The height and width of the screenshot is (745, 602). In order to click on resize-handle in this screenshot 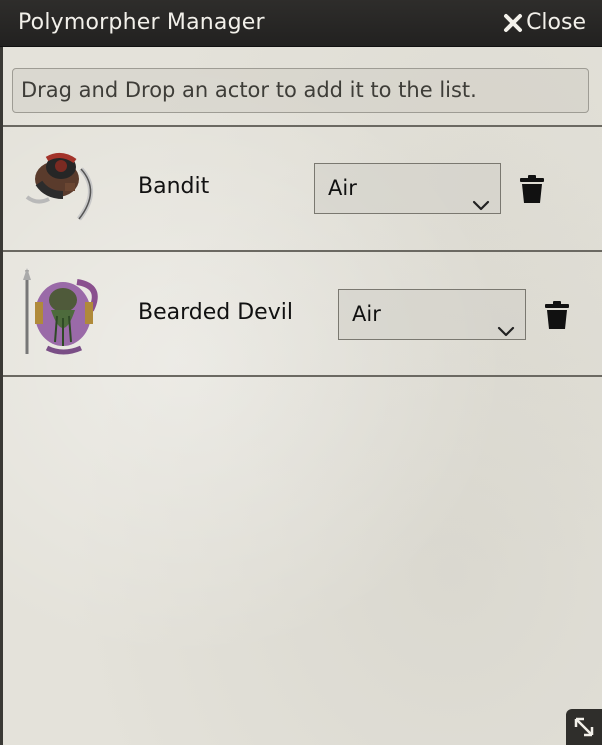, I will do `click(584, 727)`.